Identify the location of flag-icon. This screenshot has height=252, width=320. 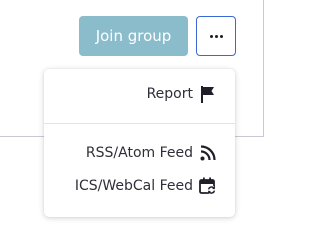
(208, 94).